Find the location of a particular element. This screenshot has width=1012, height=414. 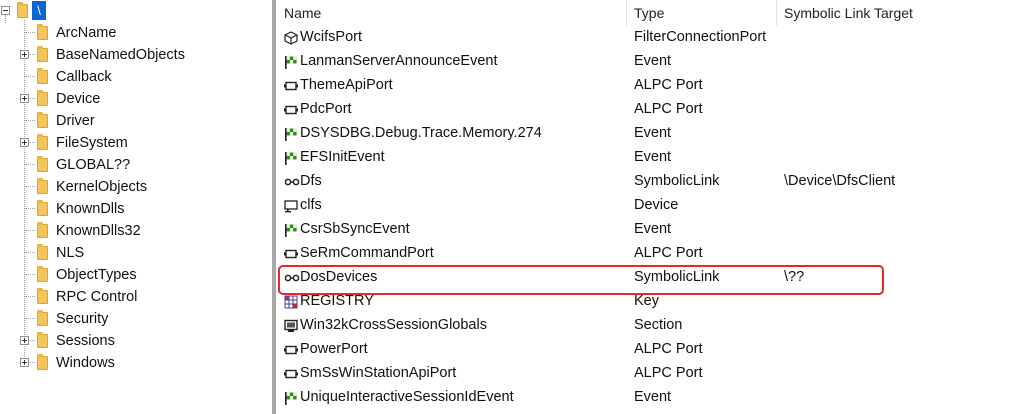

tree-item: RPC Control is located at coordinates (135, 297).